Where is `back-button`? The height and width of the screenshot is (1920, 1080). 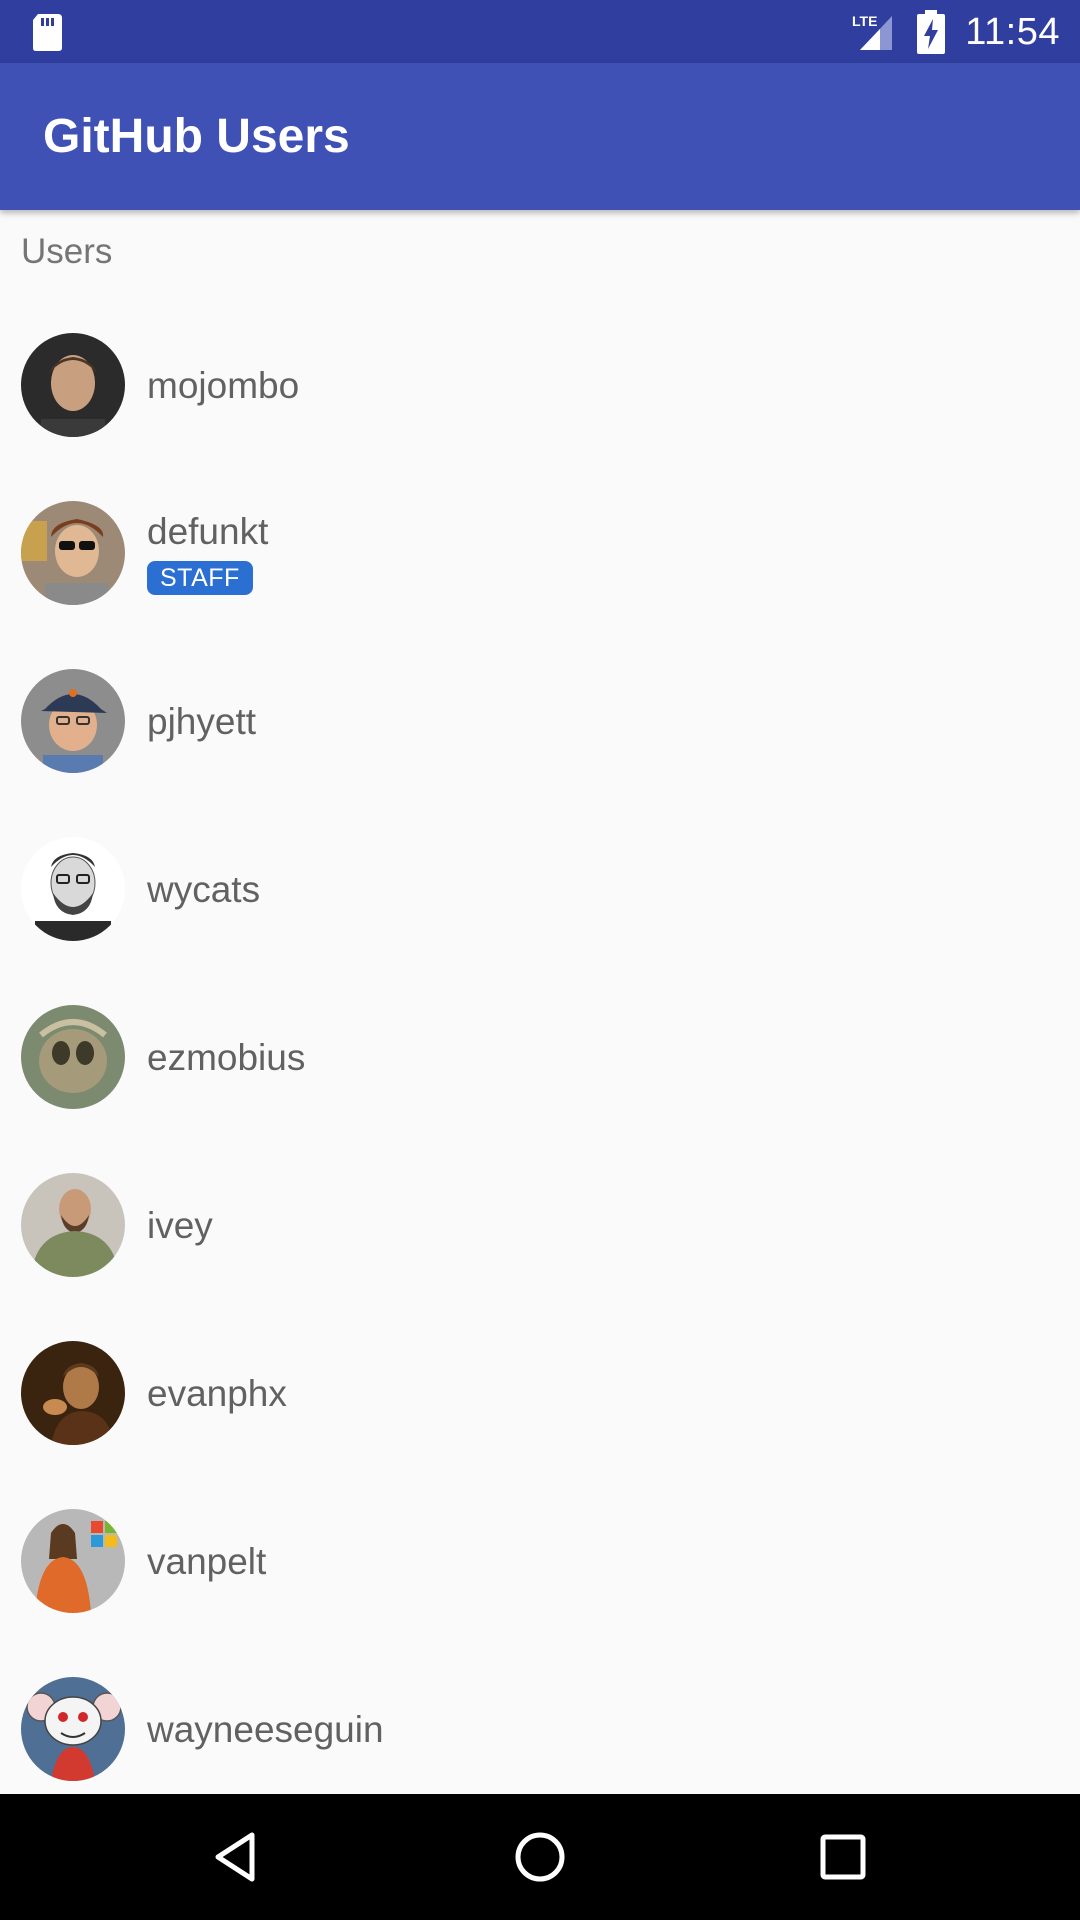
back-button is located at coordinates (236, 1857).